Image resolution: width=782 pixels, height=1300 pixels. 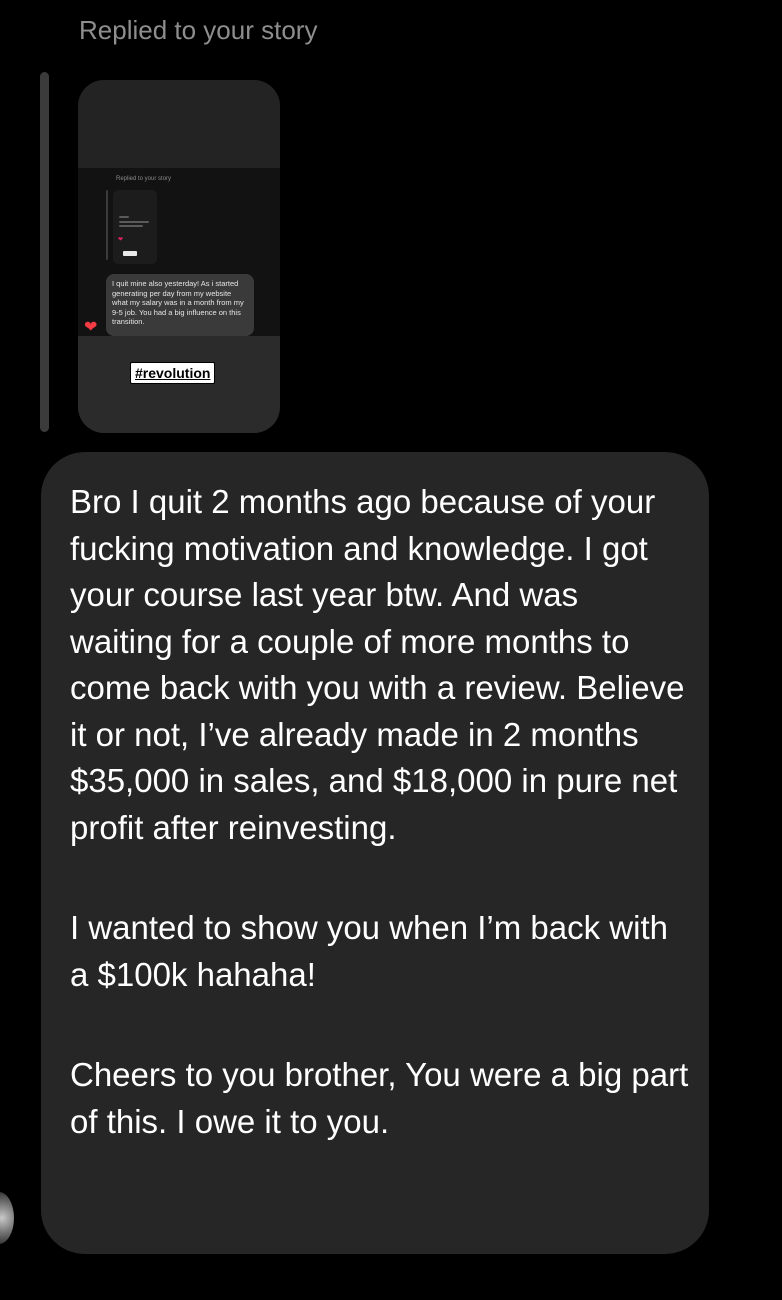 I want to click on nested-reply-bar, so click(x=107, y=225).